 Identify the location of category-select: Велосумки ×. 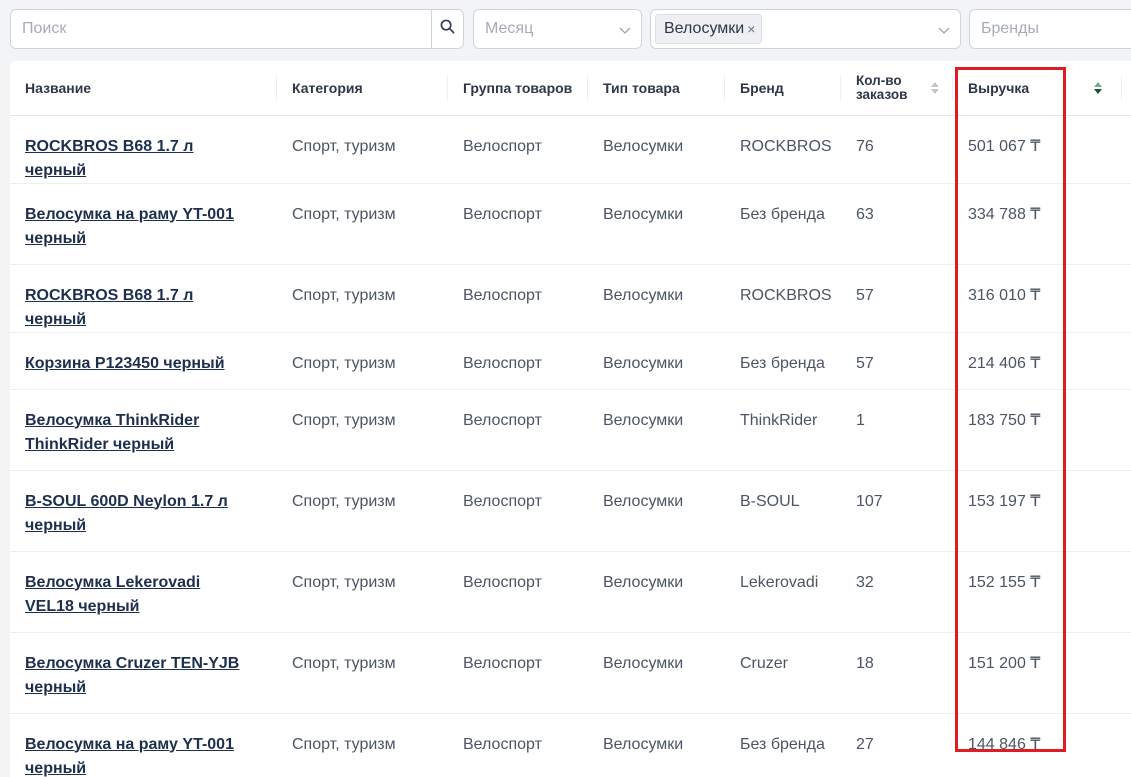
(805, 29).